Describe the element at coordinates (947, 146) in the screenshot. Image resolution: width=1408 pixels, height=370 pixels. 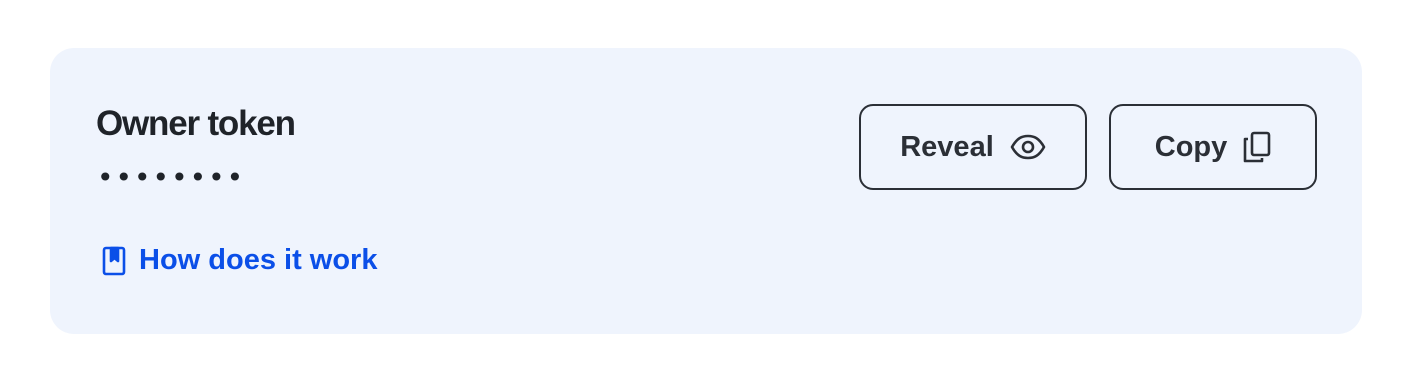
I see `reveal-button-label: Reveal` at that location.